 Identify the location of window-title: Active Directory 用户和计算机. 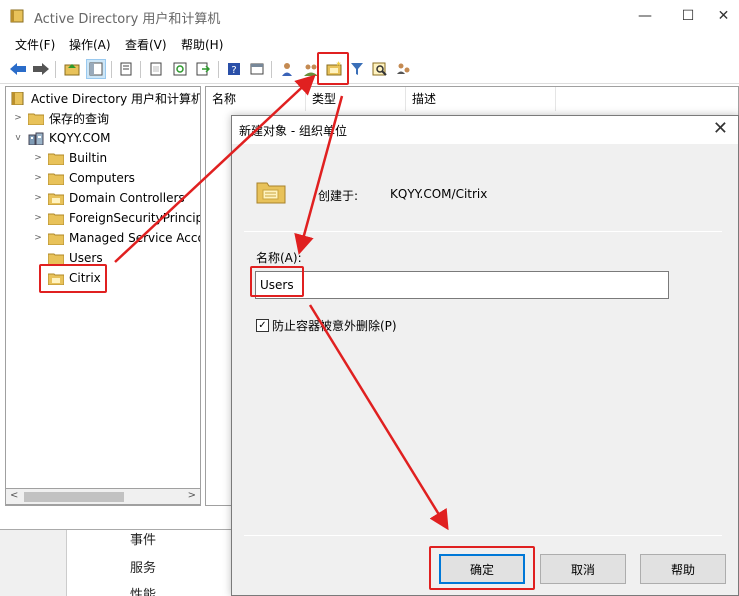
(127, 19).